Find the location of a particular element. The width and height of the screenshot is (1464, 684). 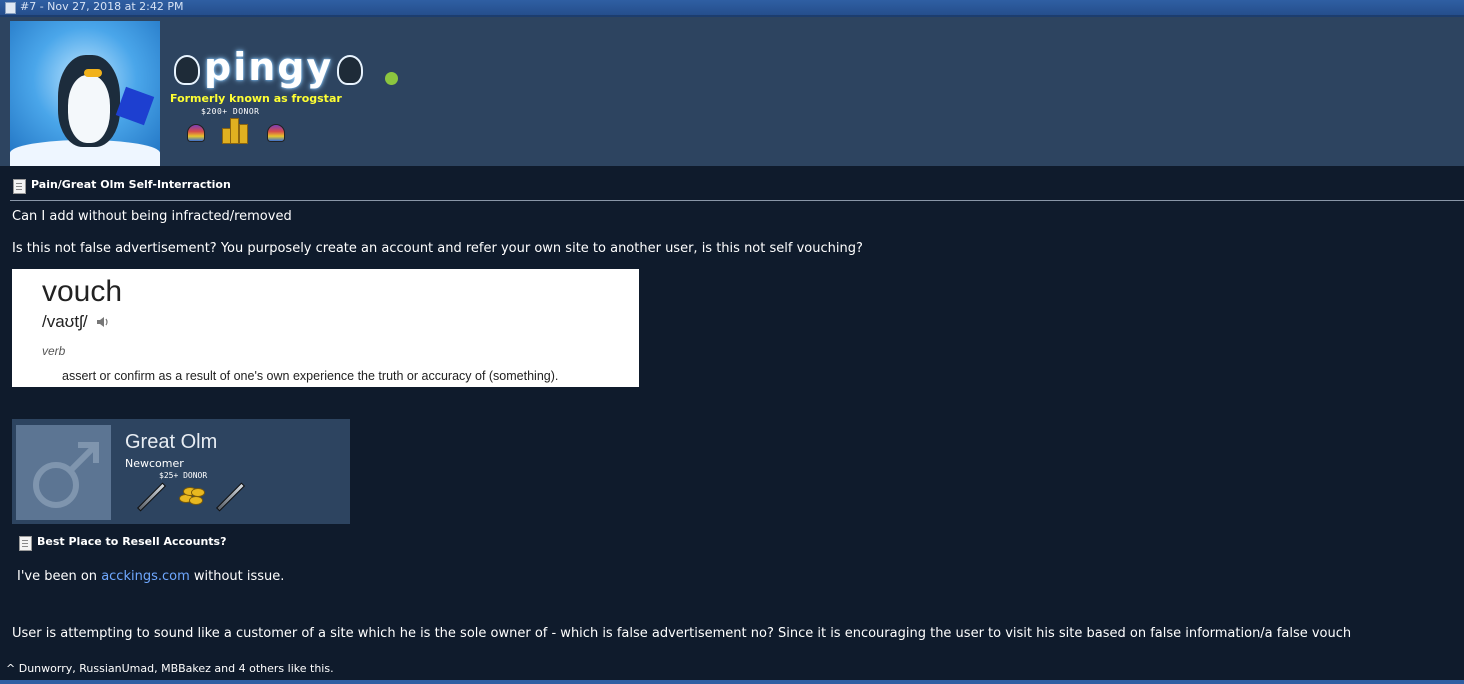

acckings-link: acckings.com is located at coordinates (145, 576).